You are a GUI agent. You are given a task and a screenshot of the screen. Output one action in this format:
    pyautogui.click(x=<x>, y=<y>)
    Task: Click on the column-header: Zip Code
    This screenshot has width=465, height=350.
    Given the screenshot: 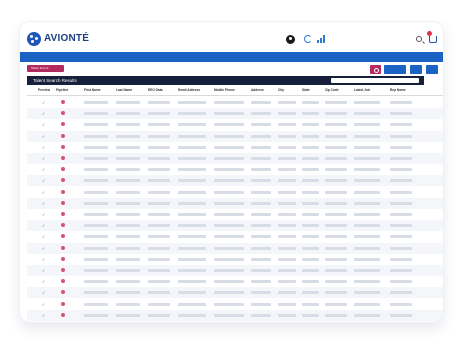 What is the action you would take?
    pyautogui.click(x=332, y=90)
    